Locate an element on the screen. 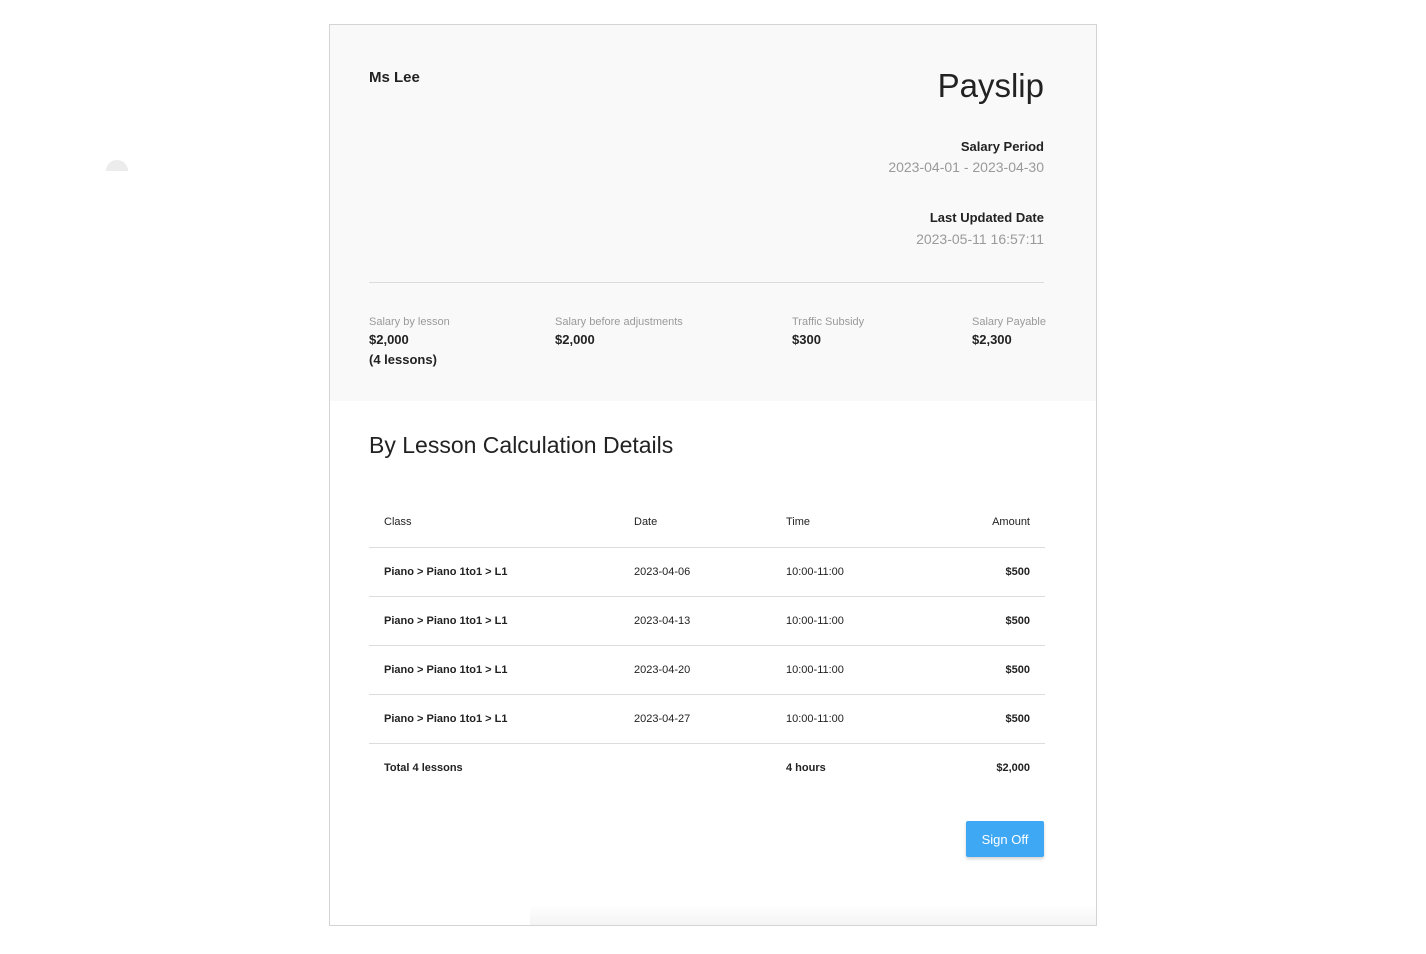  stat-value: $2,300 is located at coordinates (992, 339).